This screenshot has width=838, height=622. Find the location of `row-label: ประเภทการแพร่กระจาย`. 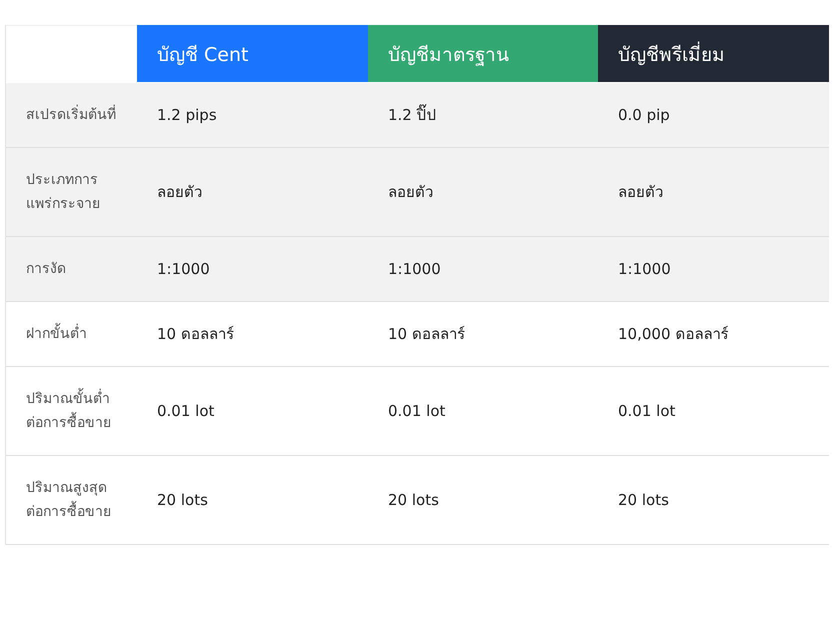

row-label: ประเภทการแพร่กระจาย is located at coordinates (63, 192).